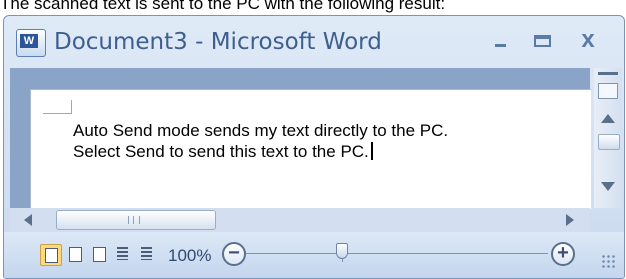 This screenshot has width=626, height=279. I want to click on resize-grip-icon, so click(608, 261).